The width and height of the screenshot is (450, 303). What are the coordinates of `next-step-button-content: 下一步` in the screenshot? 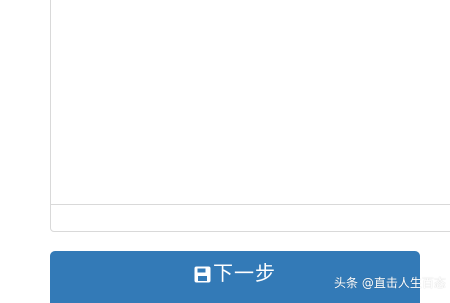 It's located at (235, 274).